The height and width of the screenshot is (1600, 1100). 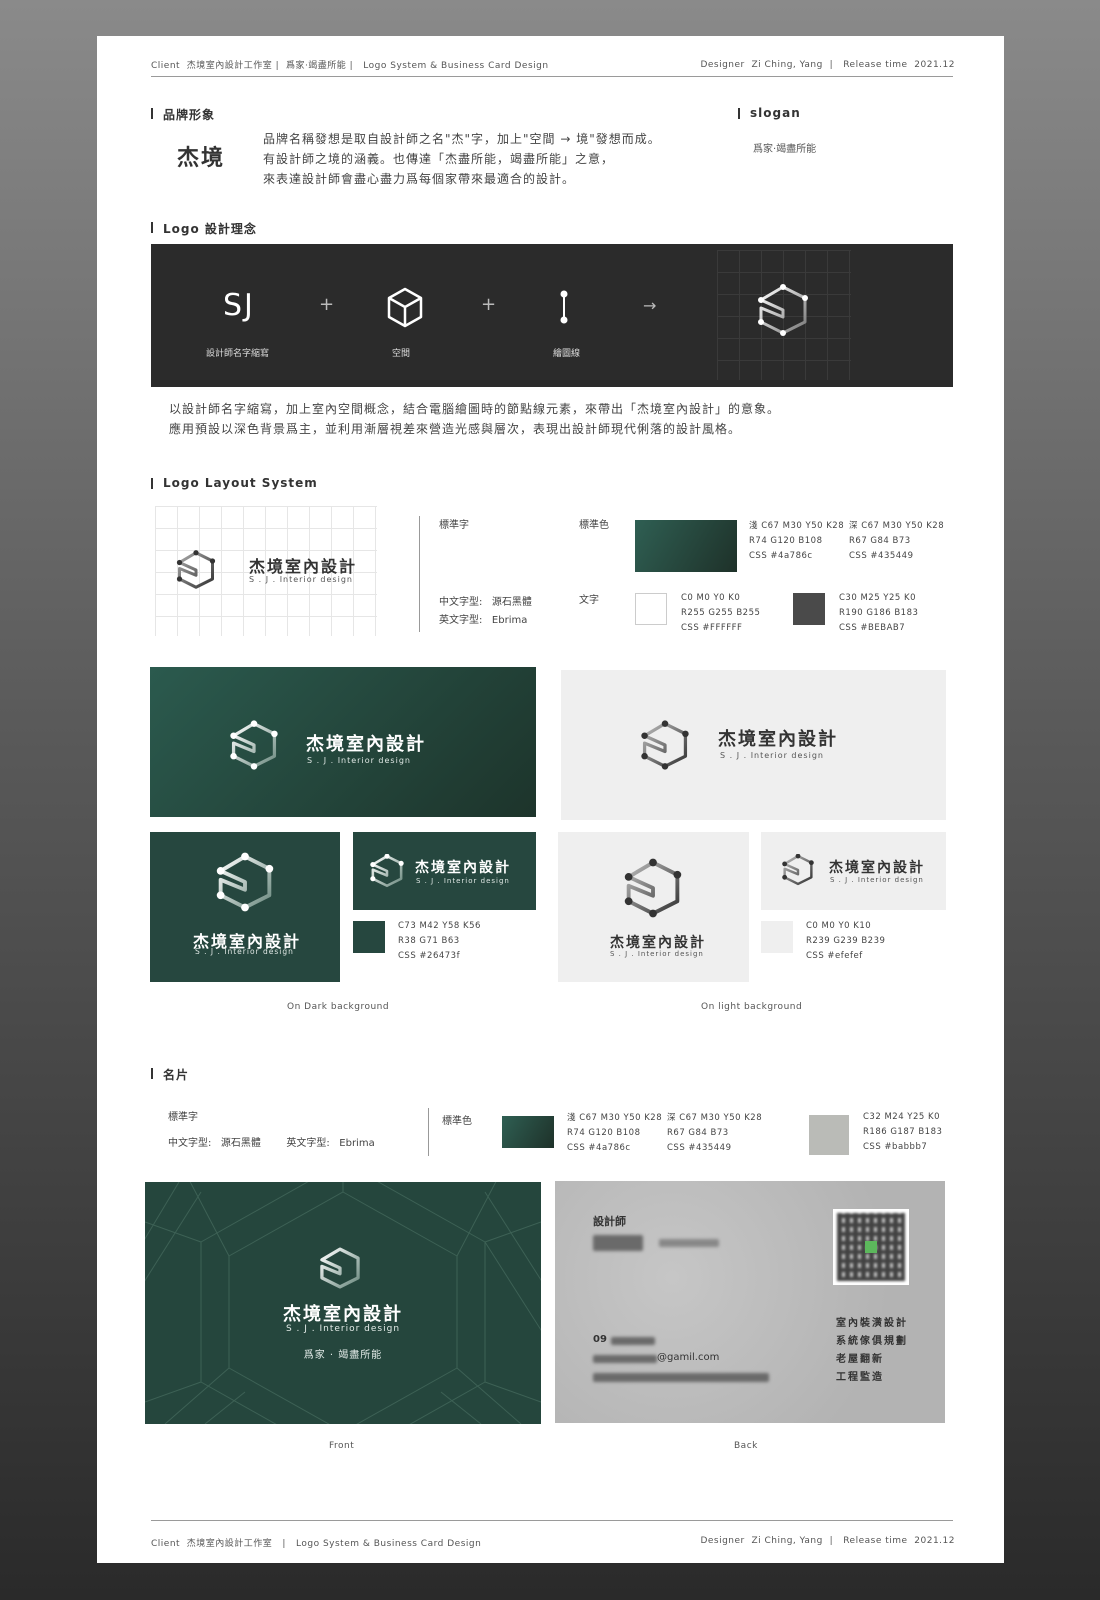 I want to click on card-services: 室內裝潢設計 系統傢俱規劃 老屋翻新 工程監造, so click(x=872, y=1351).